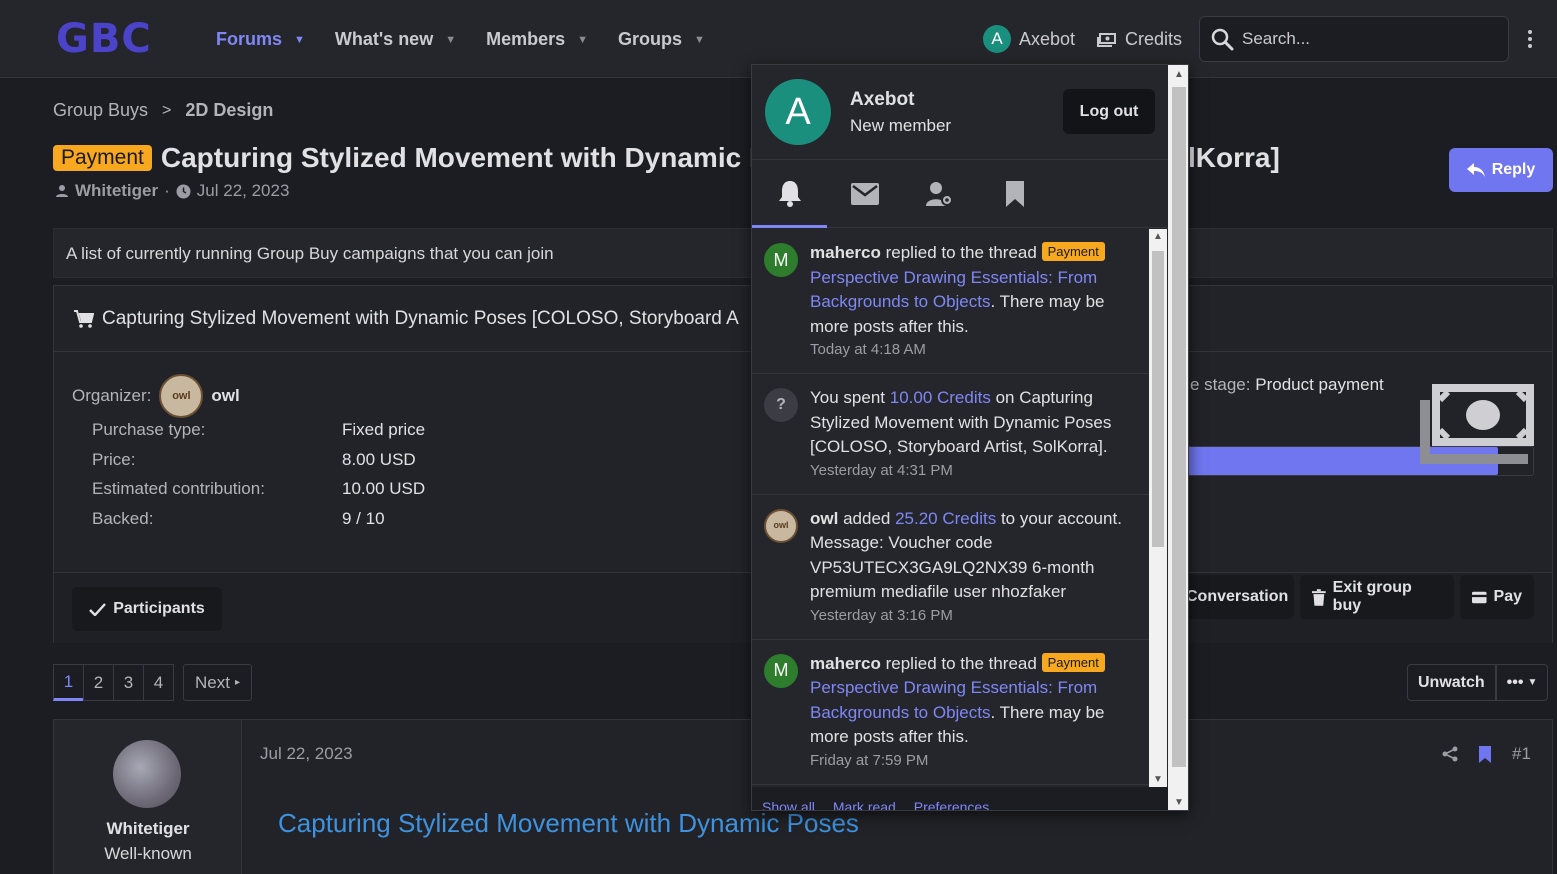 The height and width of the screenshot is (874, 1557). Describe the element at coordinates (1477, 424) in the screenshot. I see `money-icon` at that location.